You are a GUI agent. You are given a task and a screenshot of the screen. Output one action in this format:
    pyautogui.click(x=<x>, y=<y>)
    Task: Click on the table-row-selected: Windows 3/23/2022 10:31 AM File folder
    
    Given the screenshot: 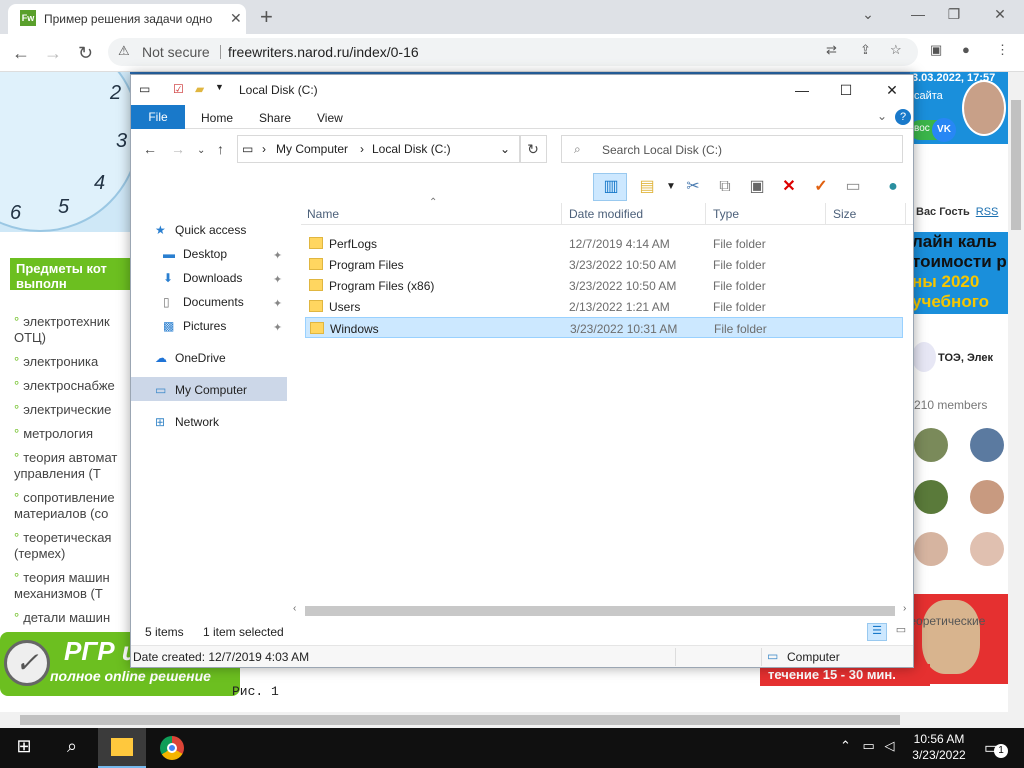 What is the action you would take?
    pyautogui.click(x=604, y=327)
    